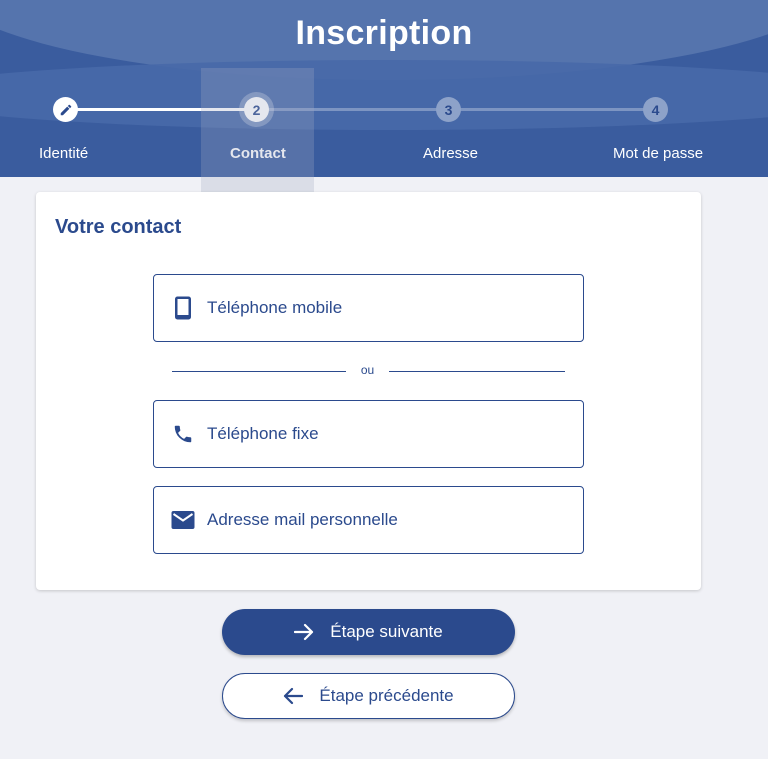 The image size is (768, 759). I want to click on phone-icon, so click(183, 434).